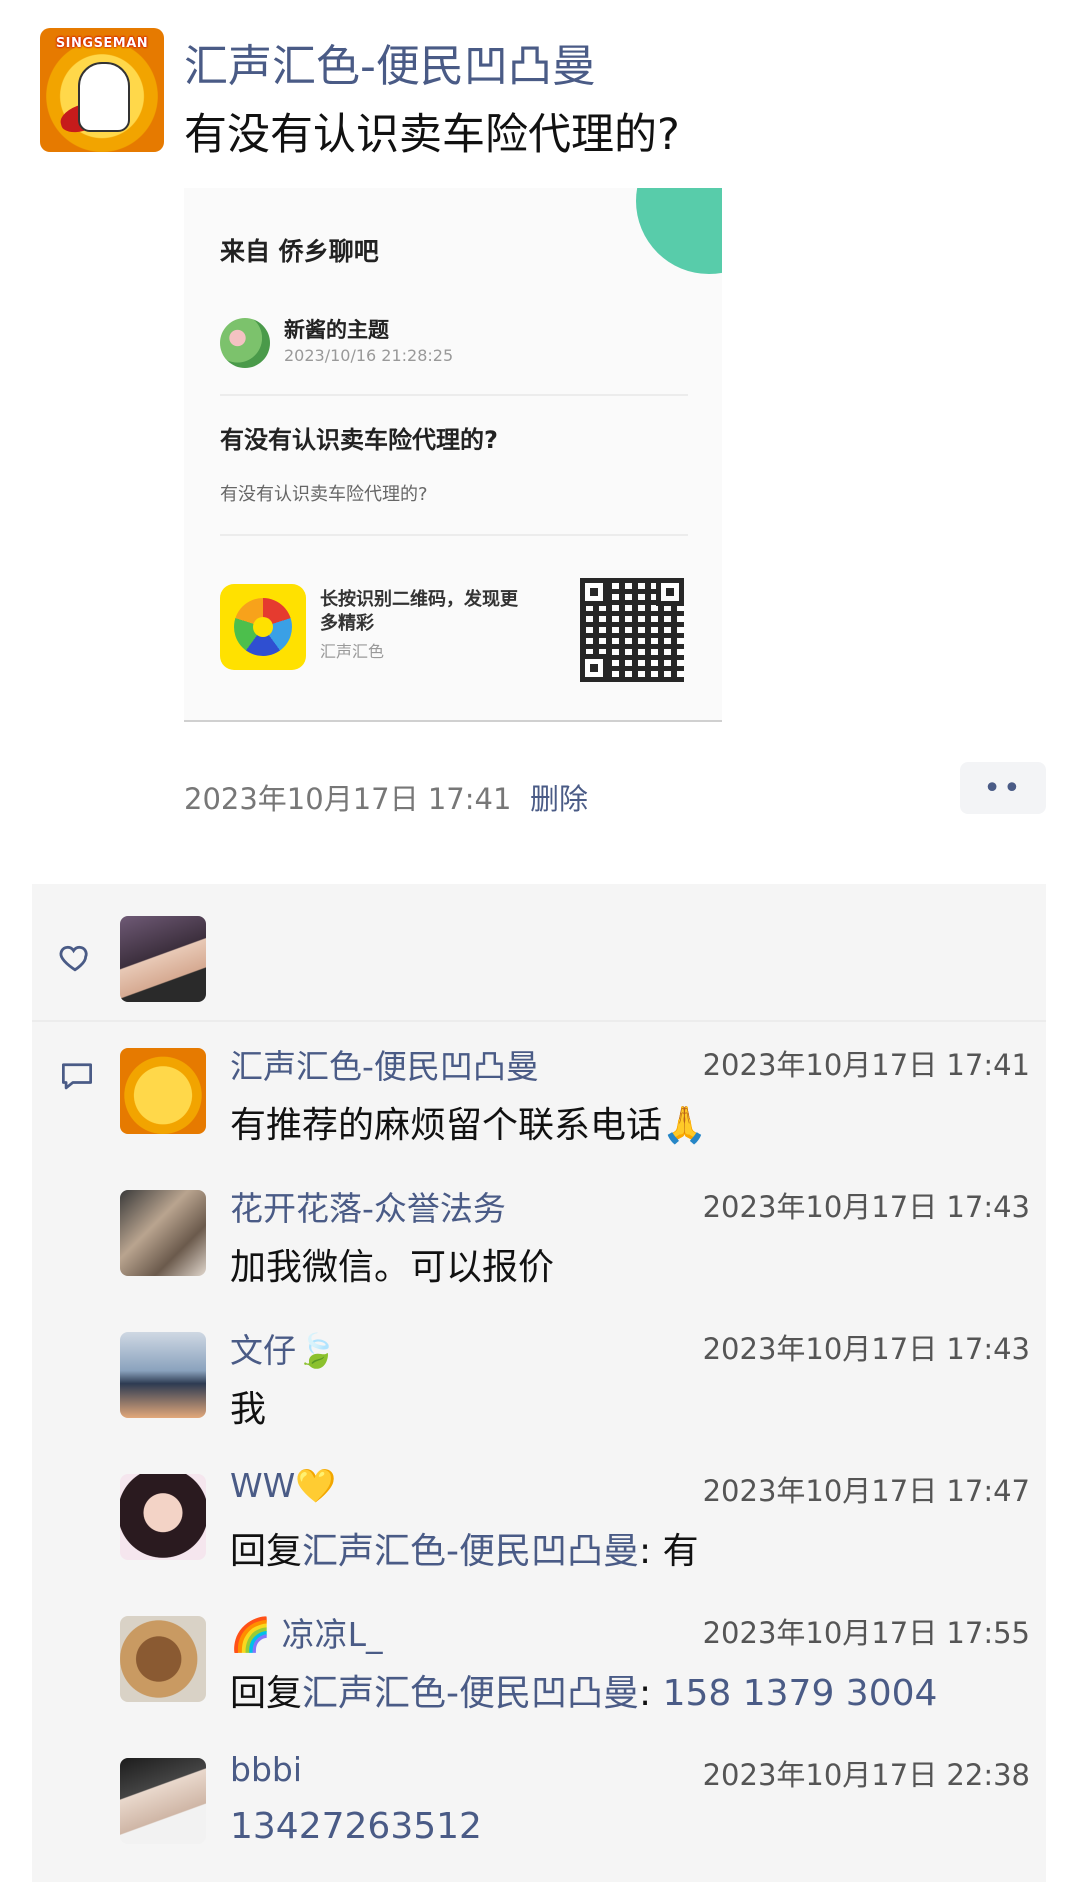  I want to click on reply-text: 有, so click(680, 1551).